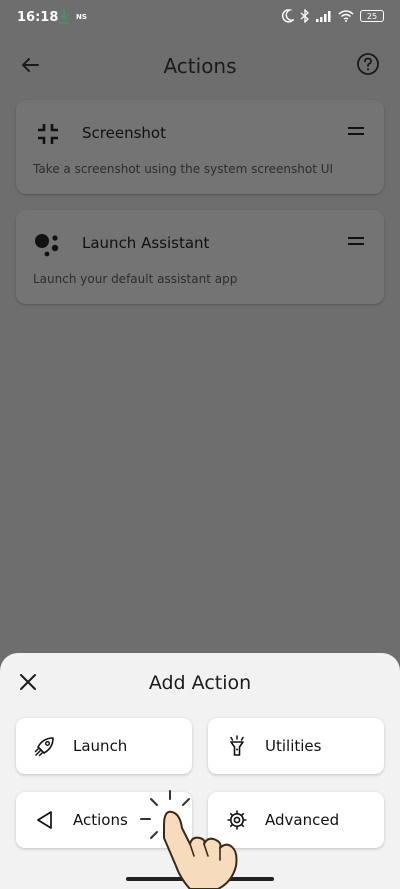  What do you see at coordinates (200, 683) in the screenshot?
I see `sheet-title: Add Action` at bounding box center [200, 683].